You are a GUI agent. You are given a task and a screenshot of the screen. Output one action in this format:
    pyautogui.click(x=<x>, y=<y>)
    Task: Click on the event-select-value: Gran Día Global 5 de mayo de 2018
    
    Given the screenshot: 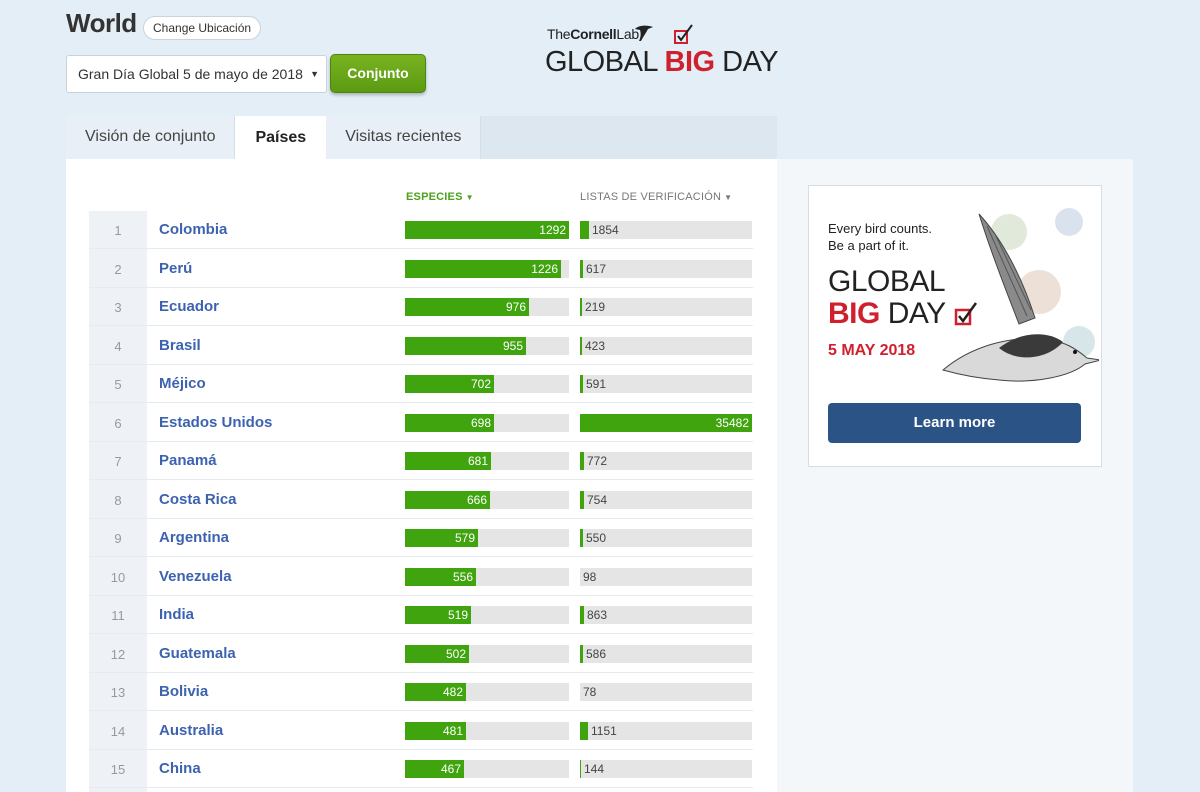 What is the action you would take?
    pyautogui.click(x=190, y=74)
    